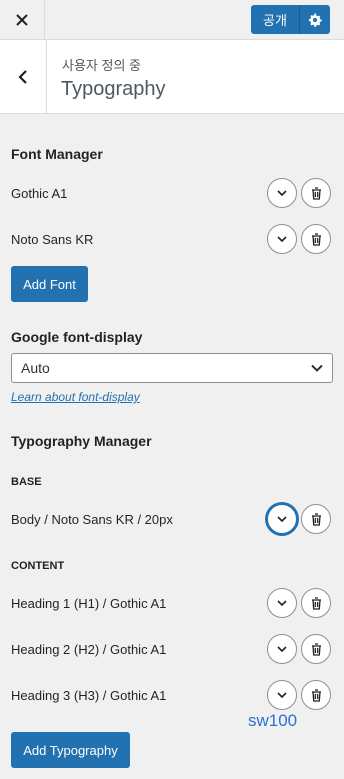 This screenshot has width=344, height=779. I want to click on typography-item-label: Body / Noto Sans KR / 20px, so click(92, 519).